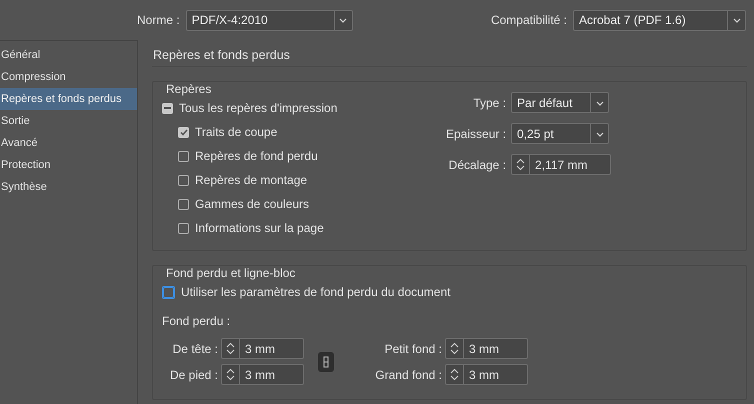 This screenshot has height=404, width=754. Describe the element at coordinates (476, 133) in the screenshot. I see `field-label: Epaisseur :` at that location.